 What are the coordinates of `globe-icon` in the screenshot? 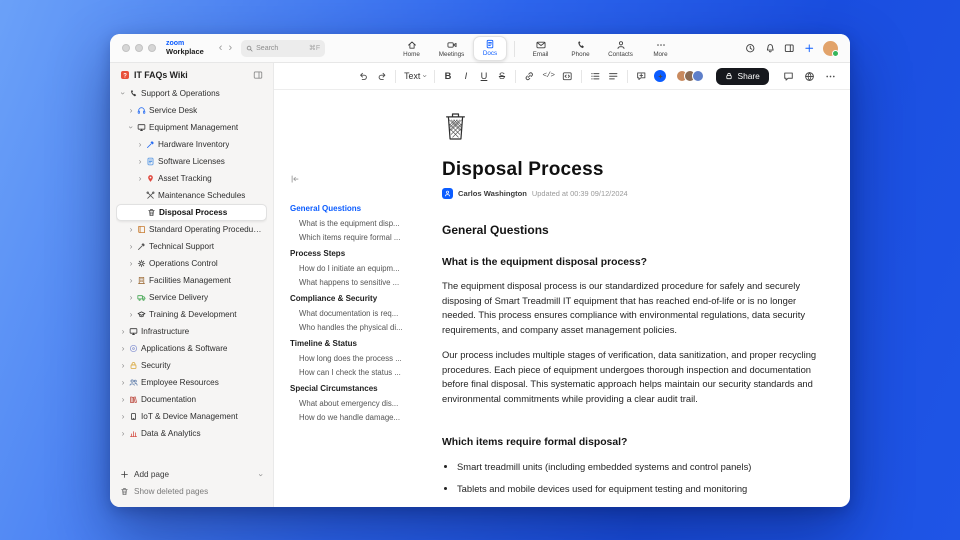 It's located at (809, 76).